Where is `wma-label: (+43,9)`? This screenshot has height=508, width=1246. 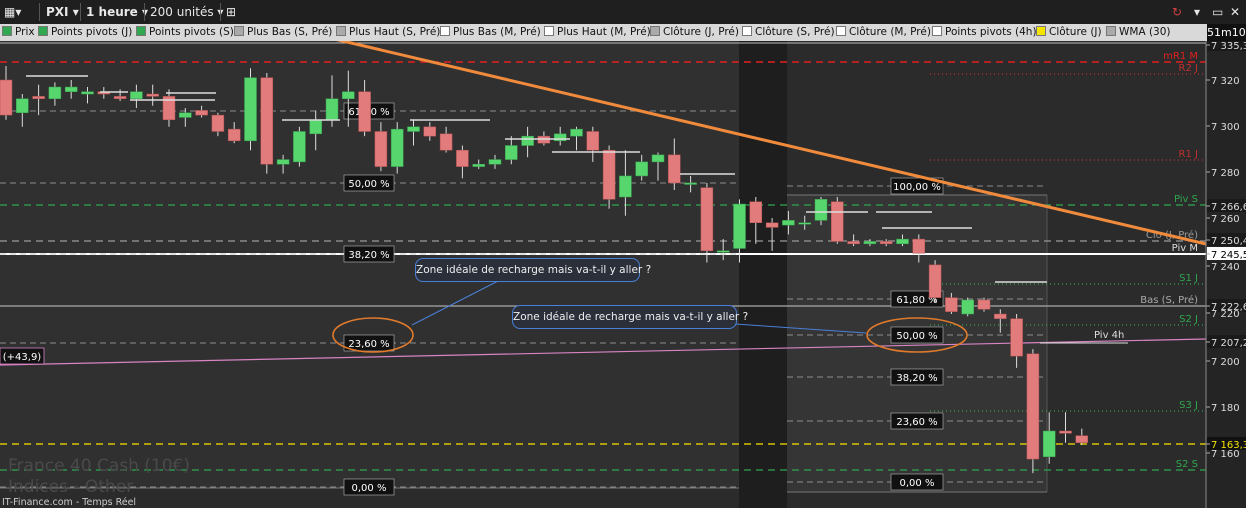
wma-label: (+43,9) is located at coordinates (22, 357).